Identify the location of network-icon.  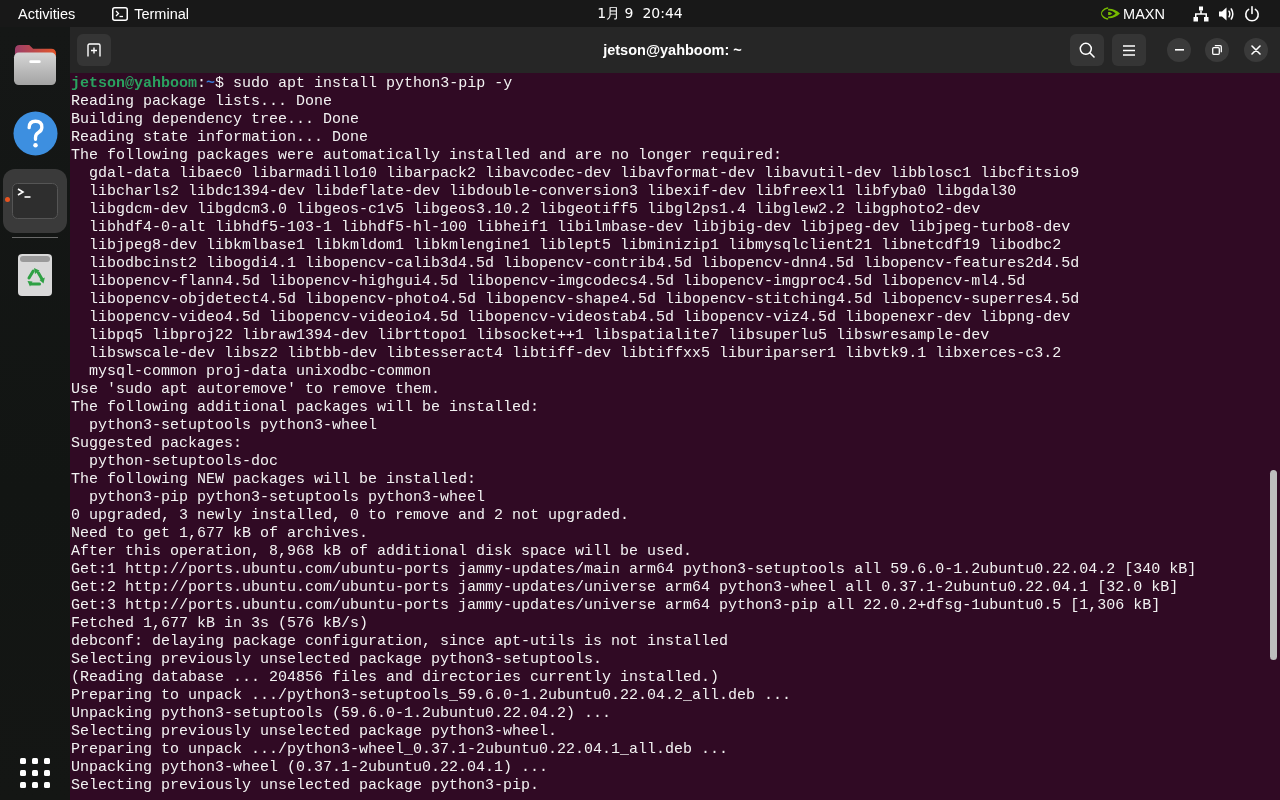
(1201, 13).